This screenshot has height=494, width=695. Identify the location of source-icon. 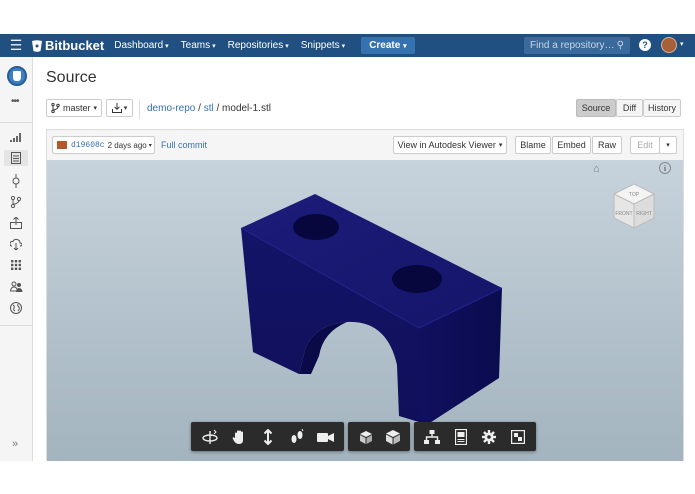
(16, 158).